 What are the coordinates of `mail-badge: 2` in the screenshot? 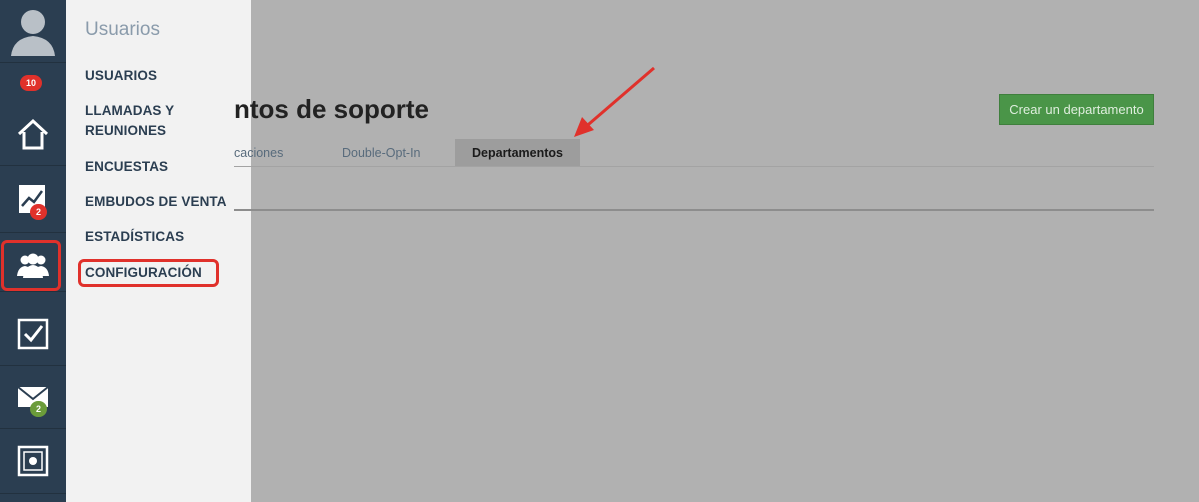 It's located at (39, 409).